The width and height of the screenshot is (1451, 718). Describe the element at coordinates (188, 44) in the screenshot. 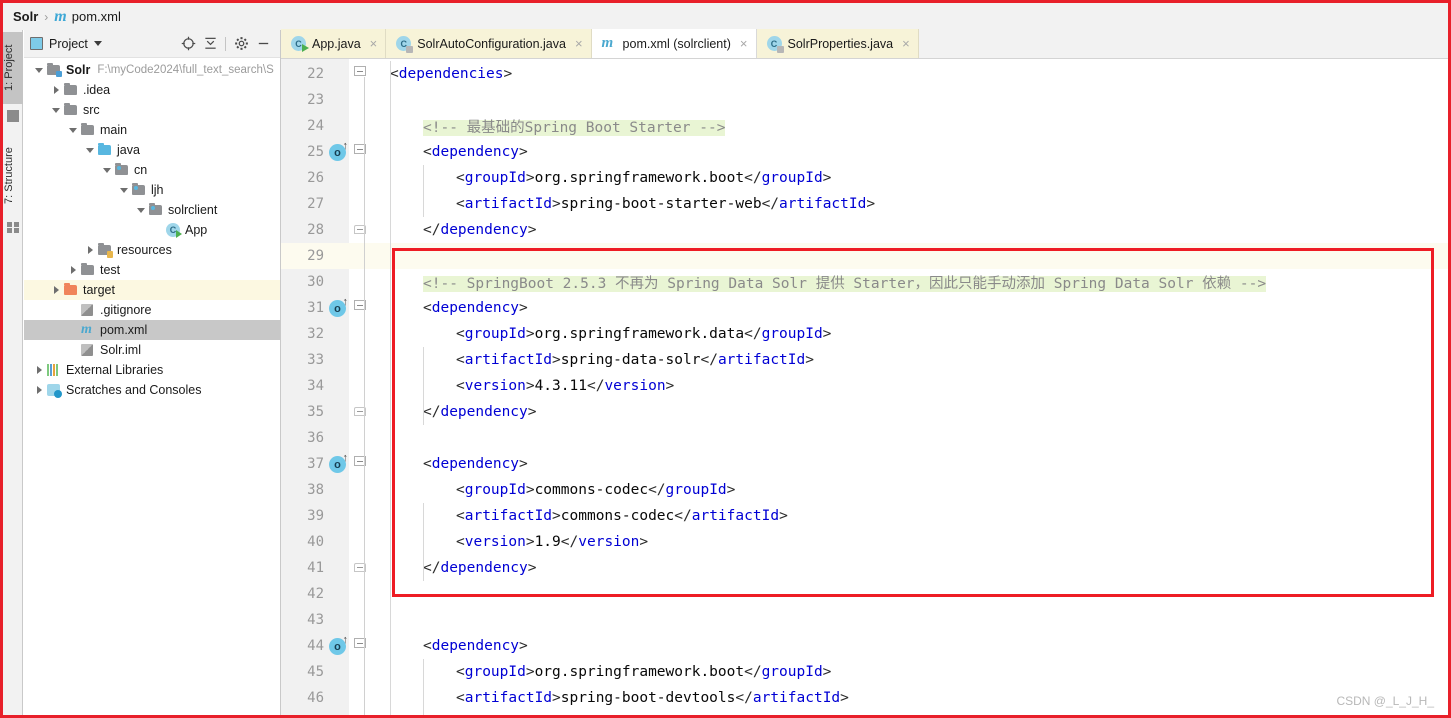

I see `locate-in-tree-icon` at that location.